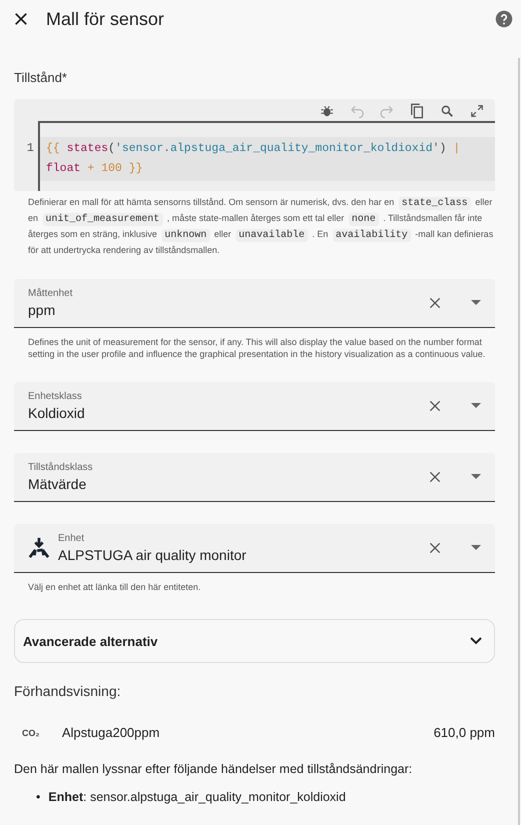  Describe the element at coordinates (254, 406) in the screenshot. I see `select-field: Enhetsklass Koldioxid` at that location.